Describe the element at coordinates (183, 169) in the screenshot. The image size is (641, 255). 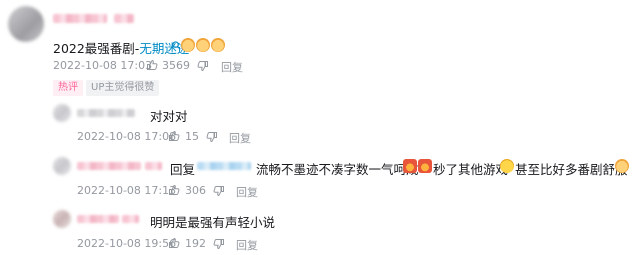
I see `reply-prefix: 回复` at that location.